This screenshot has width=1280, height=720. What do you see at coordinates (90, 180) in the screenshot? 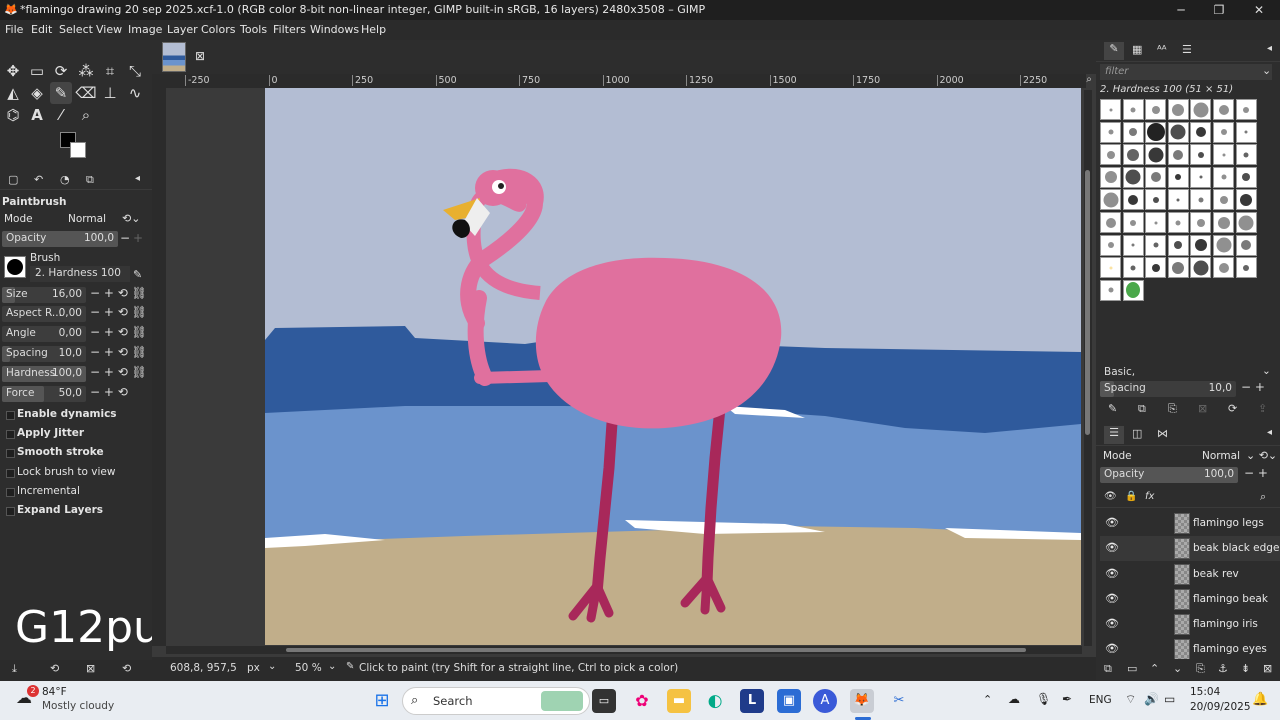
I see `images-tab-icon: ⧉` at bounding box center [90, 180].